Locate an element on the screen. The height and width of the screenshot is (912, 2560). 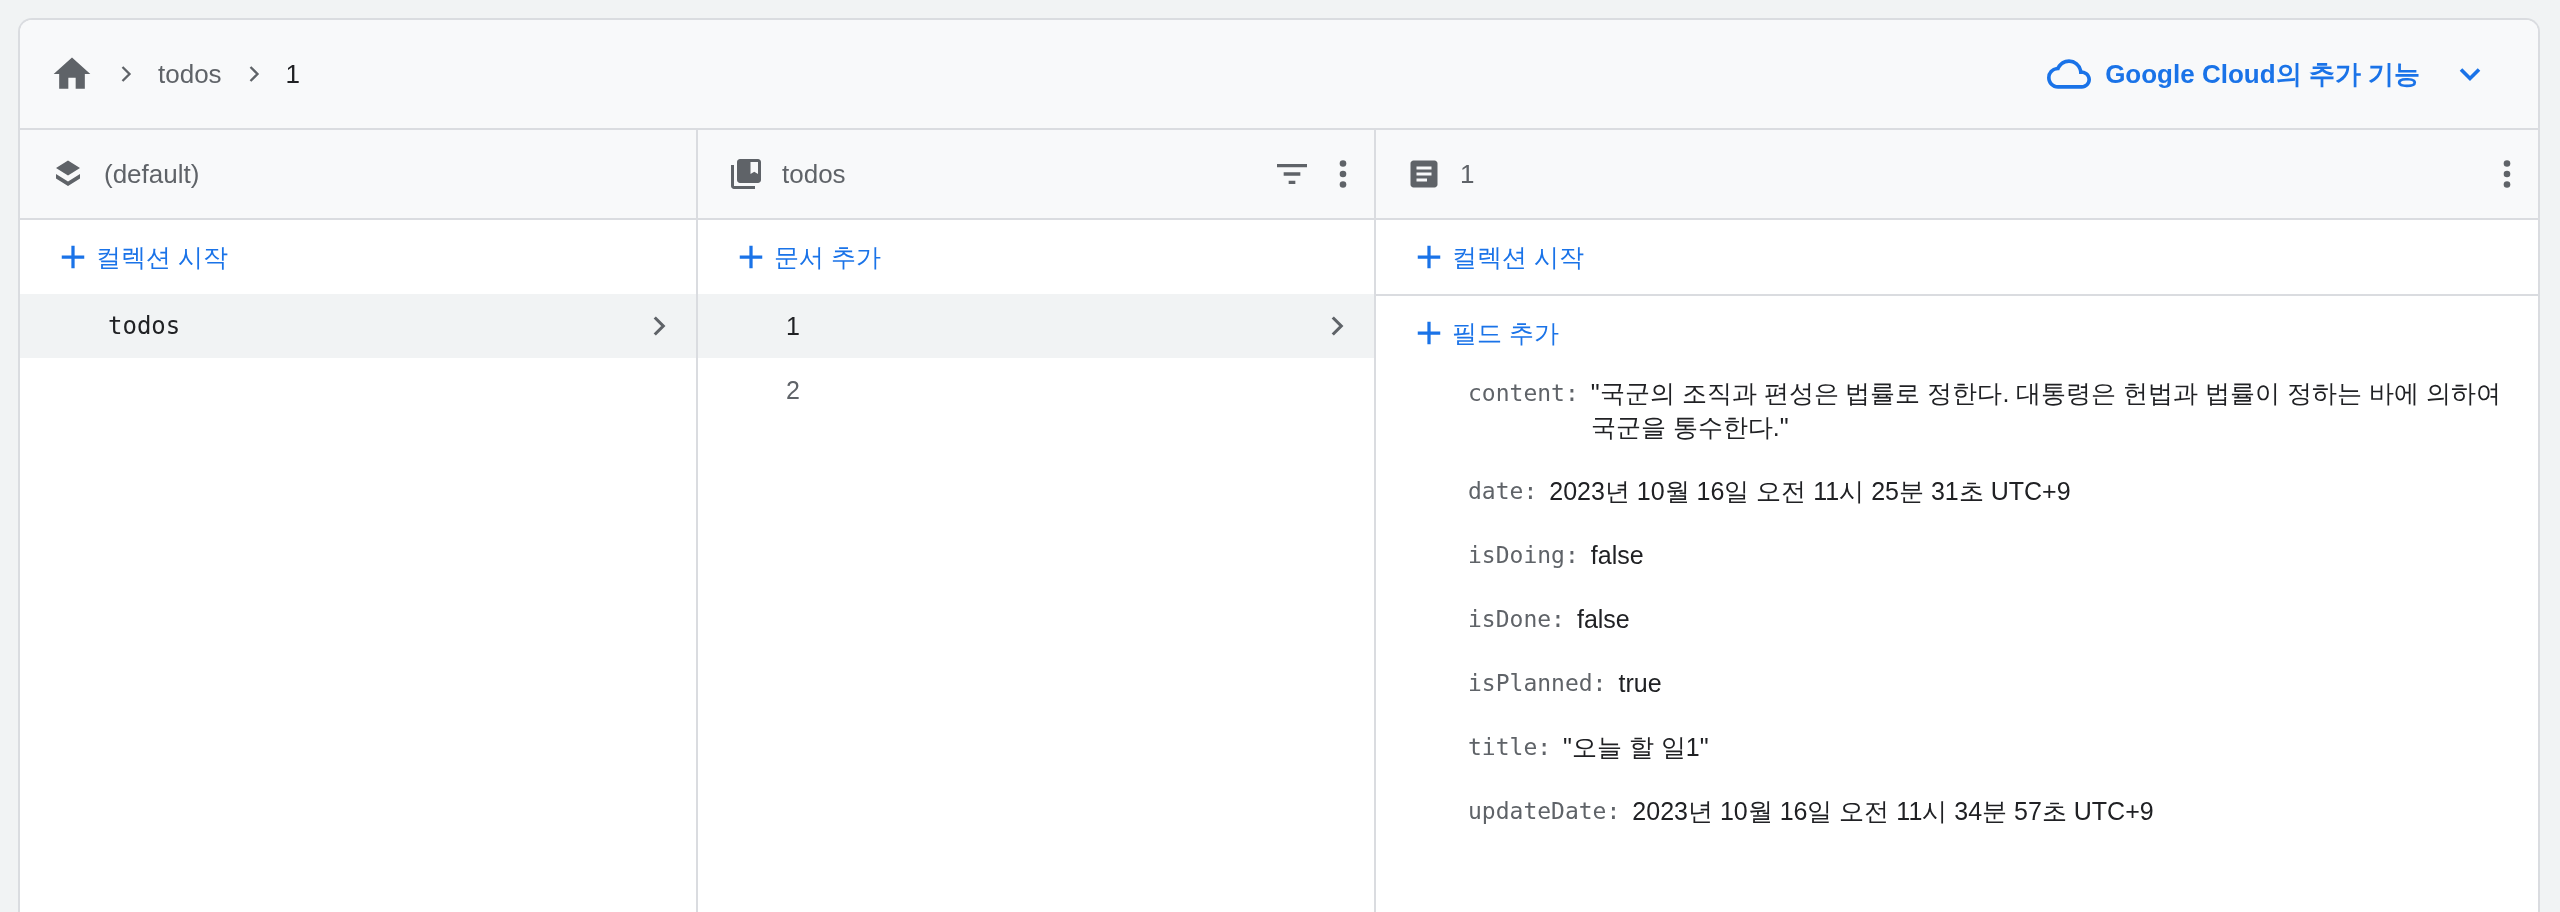
add-button: 필드 추가 is located at coordinates (1486, 333).